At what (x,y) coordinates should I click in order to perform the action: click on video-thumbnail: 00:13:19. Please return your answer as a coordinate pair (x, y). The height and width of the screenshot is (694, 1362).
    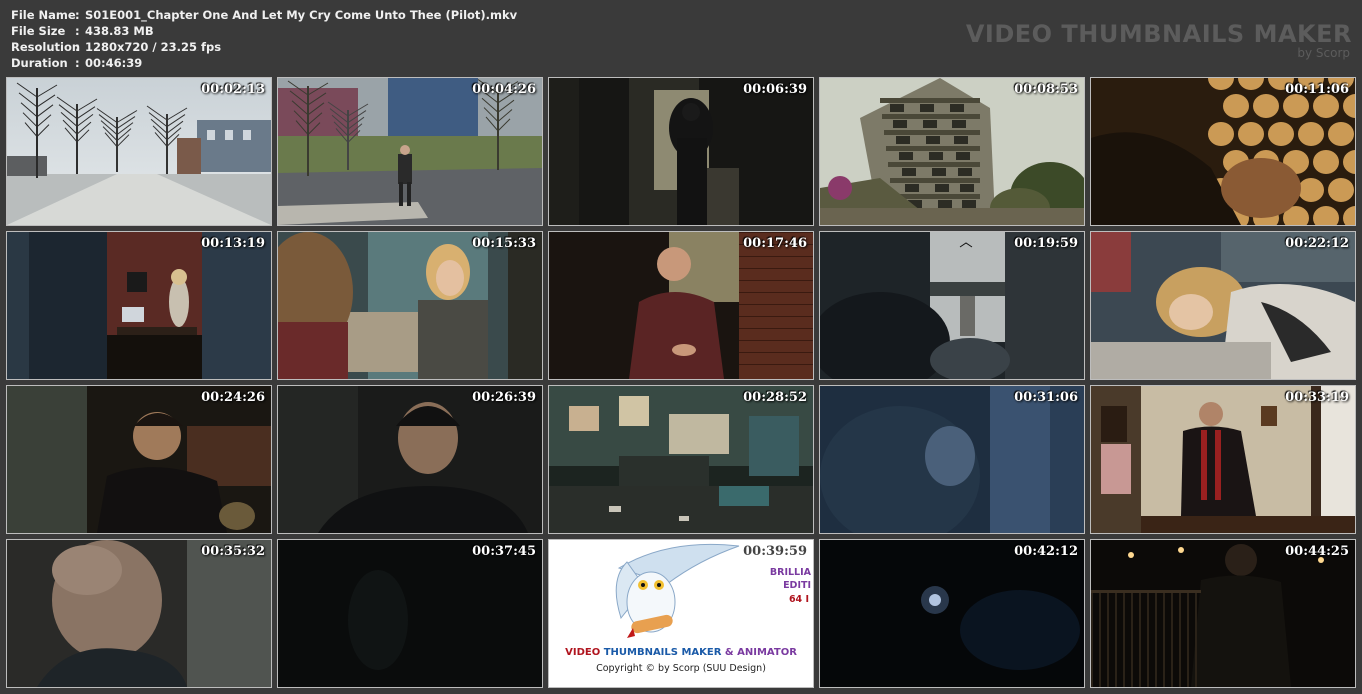
    Looking at the image, I should click on (139, 305).